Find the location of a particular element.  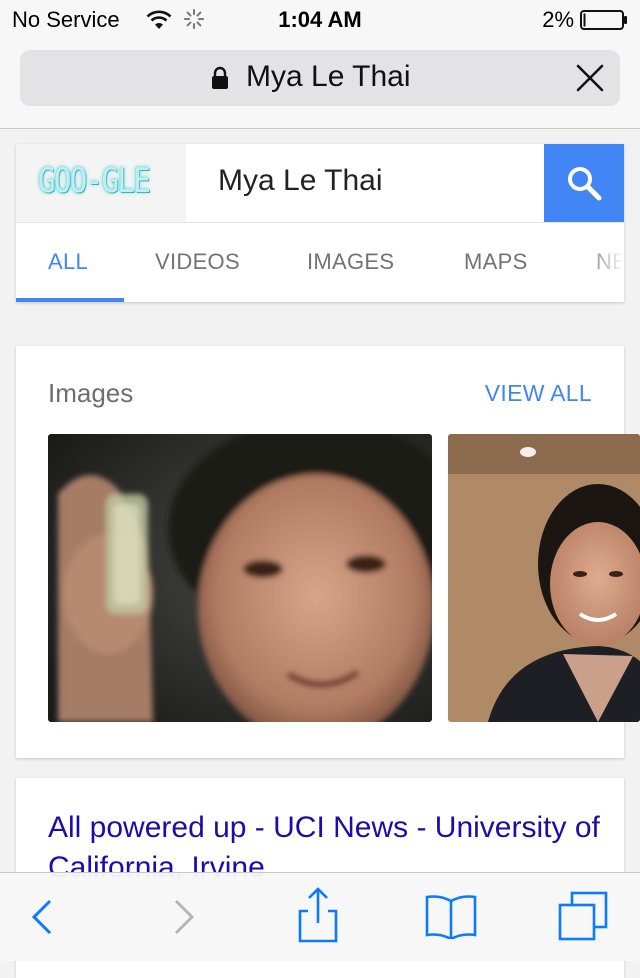

bookmarks-icon is located at coordinates (451, 916).